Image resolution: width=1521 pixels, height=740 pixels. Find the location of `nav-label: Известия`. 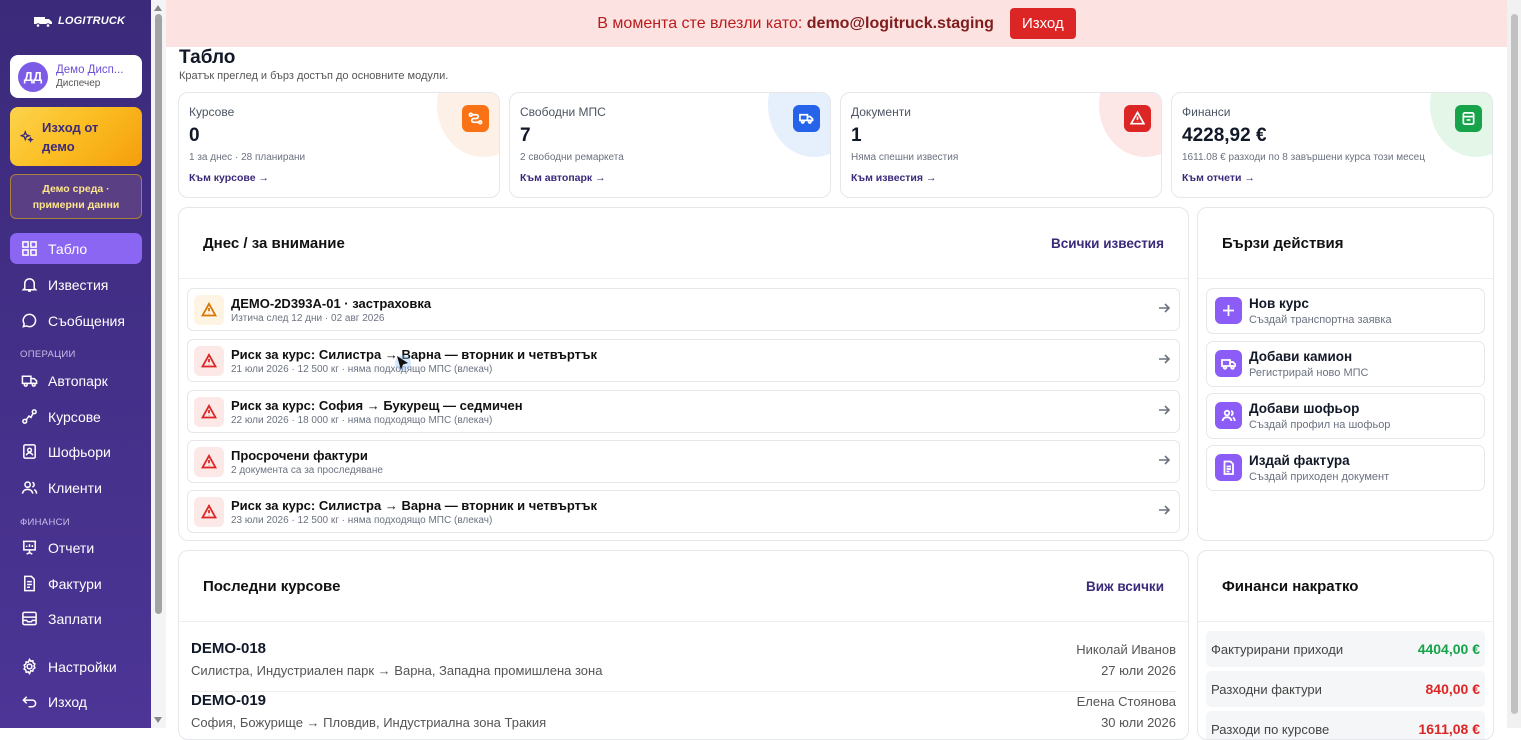

nav-label: Известия is located at coordinates (78, 284).